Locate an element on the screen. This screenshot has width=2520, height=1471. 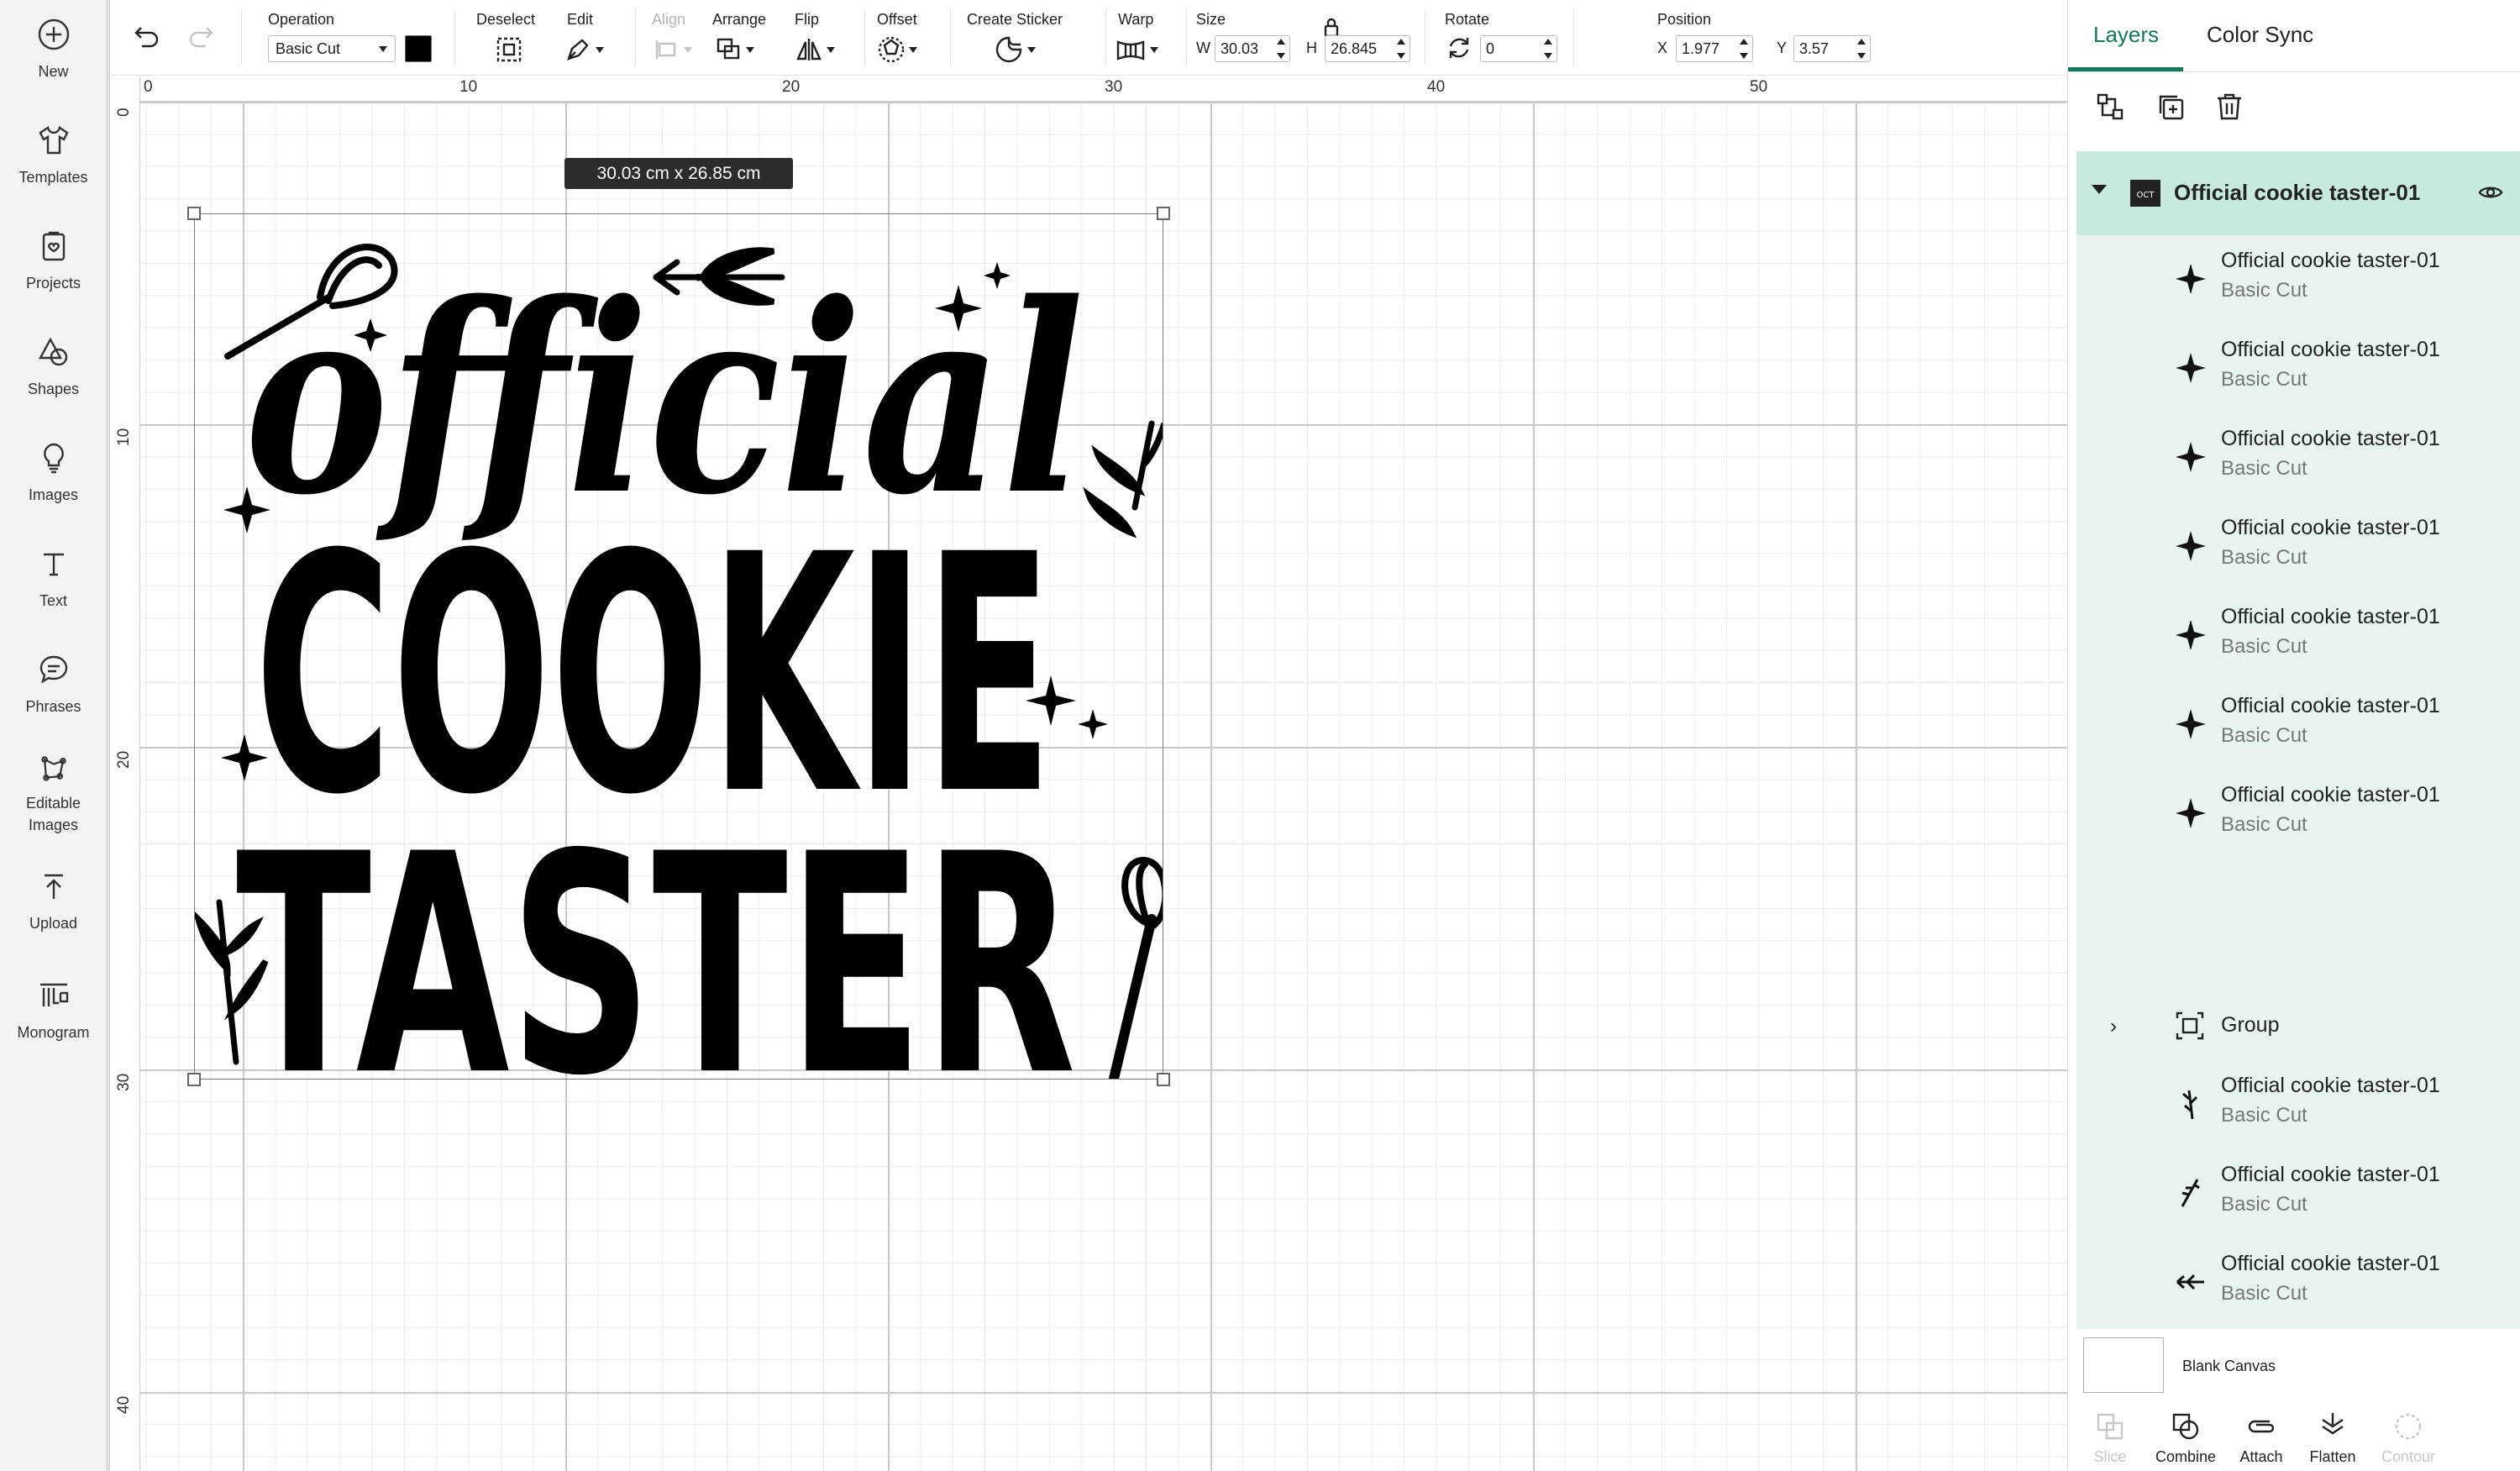
rotate-input: 0 is located at coordinates (1518, 48).